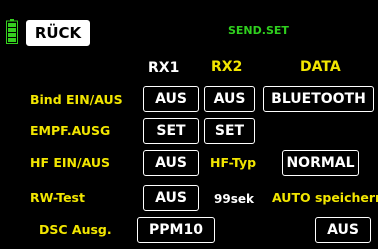  I want to click on bind-rx1-button: AUS, so click(171, 99).